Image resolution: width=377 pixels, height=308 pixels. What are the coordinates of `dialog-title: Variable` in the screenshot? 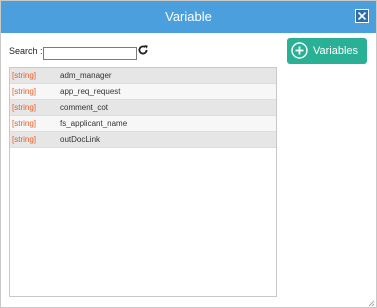 It's located at (188, 16).